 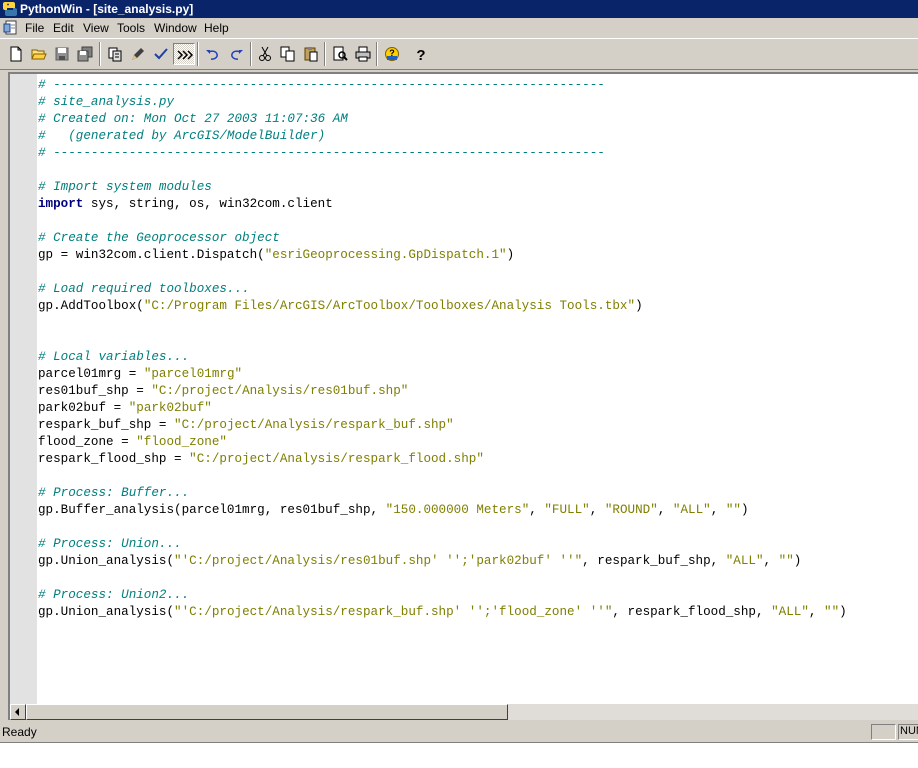 I want to click on num-lock-indicator: NUM, so click(x=909, y=731).